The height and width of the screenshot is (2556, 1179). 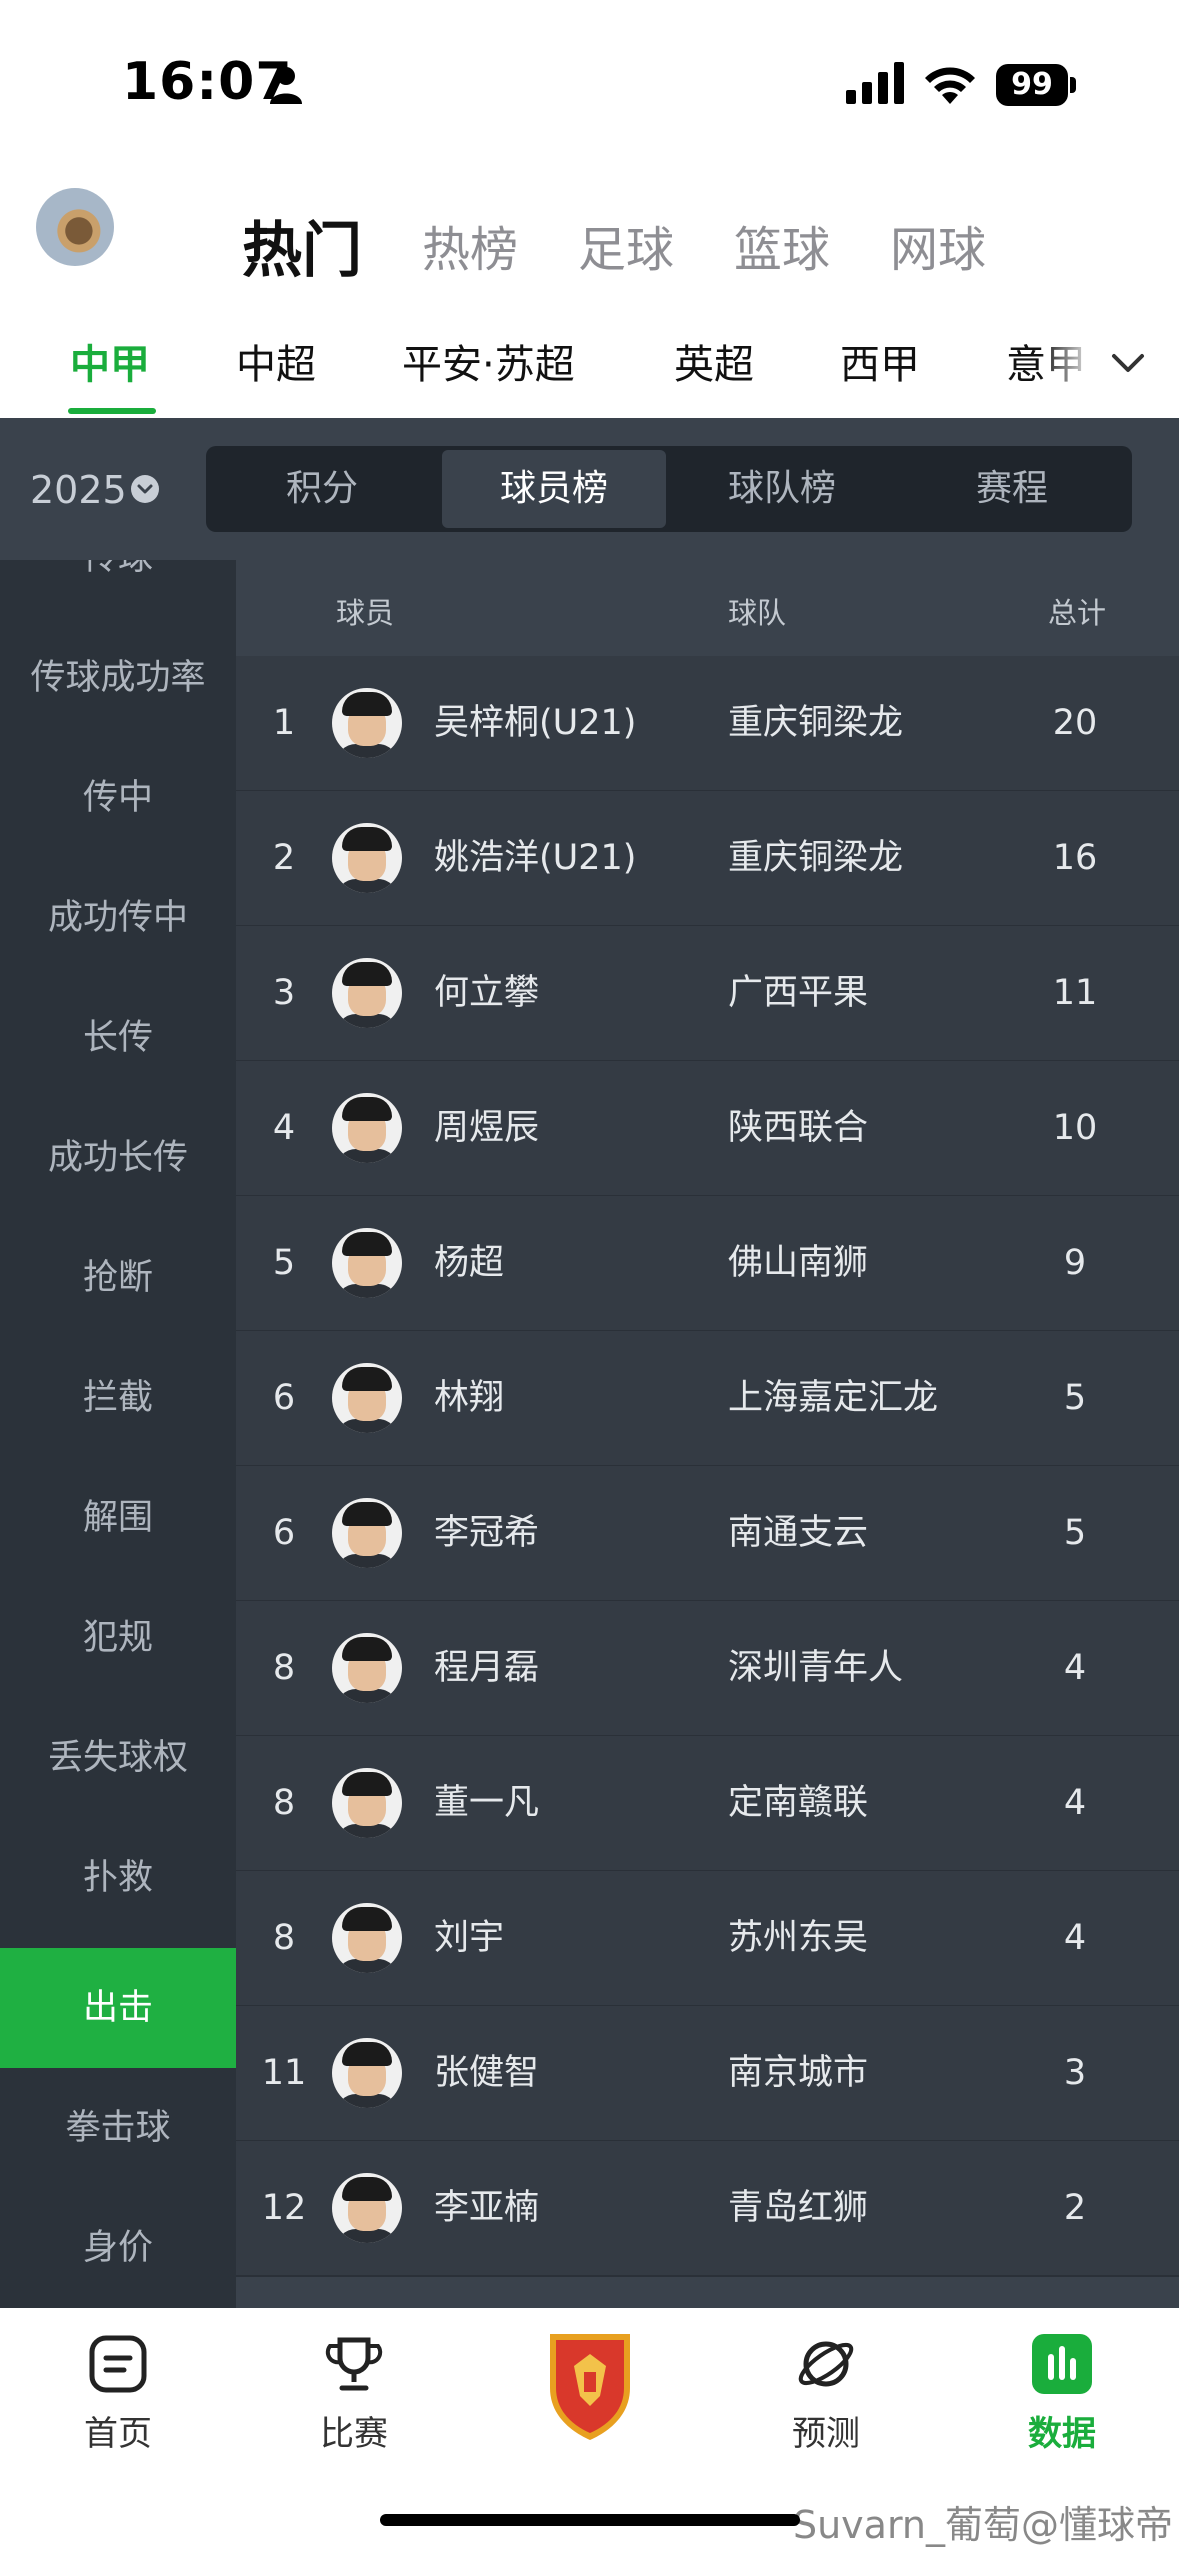 I want to click on table-row: 5 杨超 佛山南狮 9, so click(x=707, y=1264).